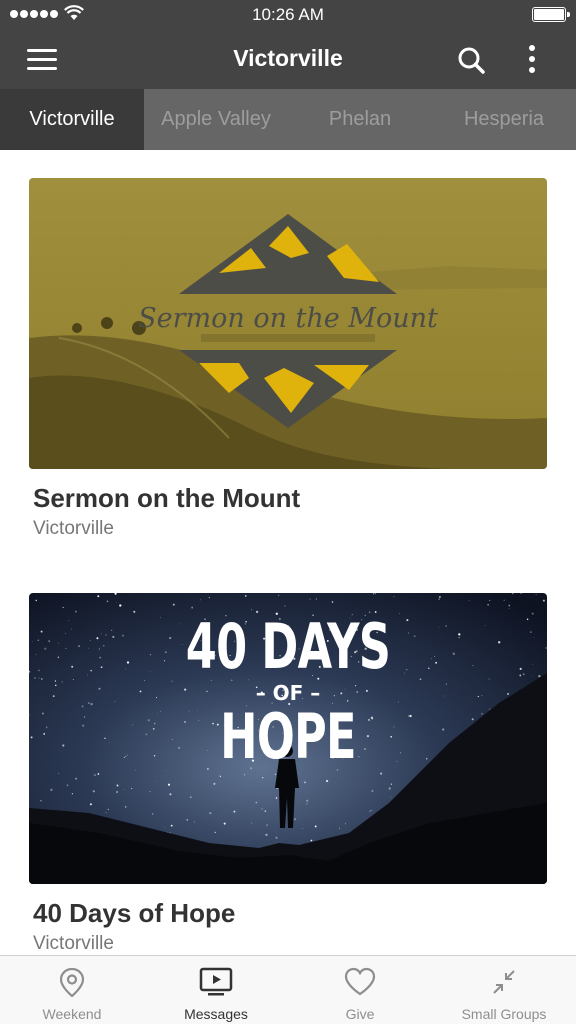 The image size is (576, 1024). Describe the element at coordinates (288, 59) in the screenshot. I see `navigation-bar: Victorville` at that location.